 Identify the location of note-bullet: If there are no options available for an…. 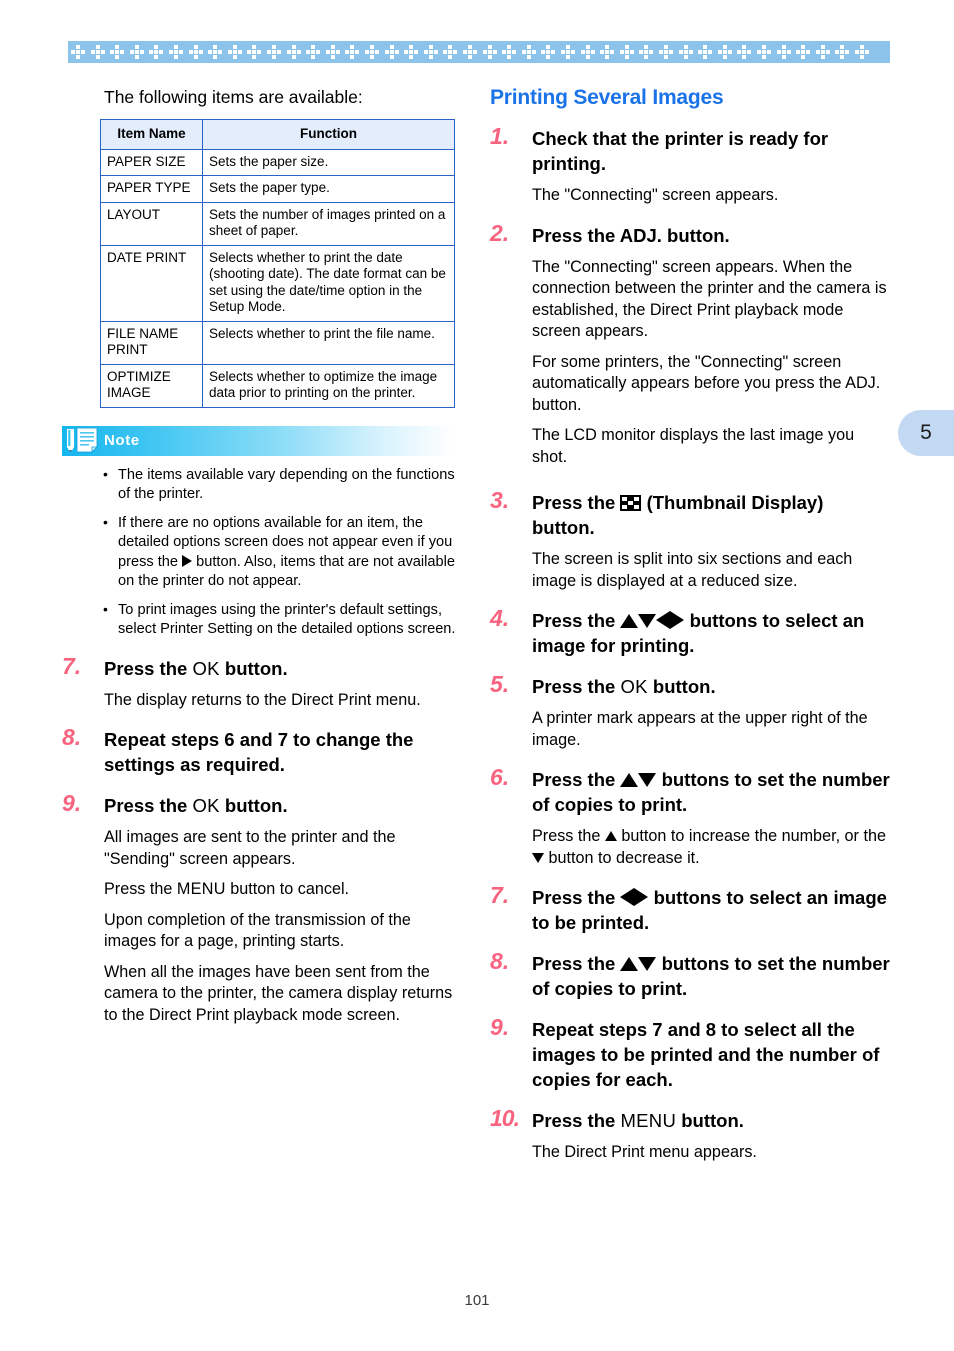
(284, 552).